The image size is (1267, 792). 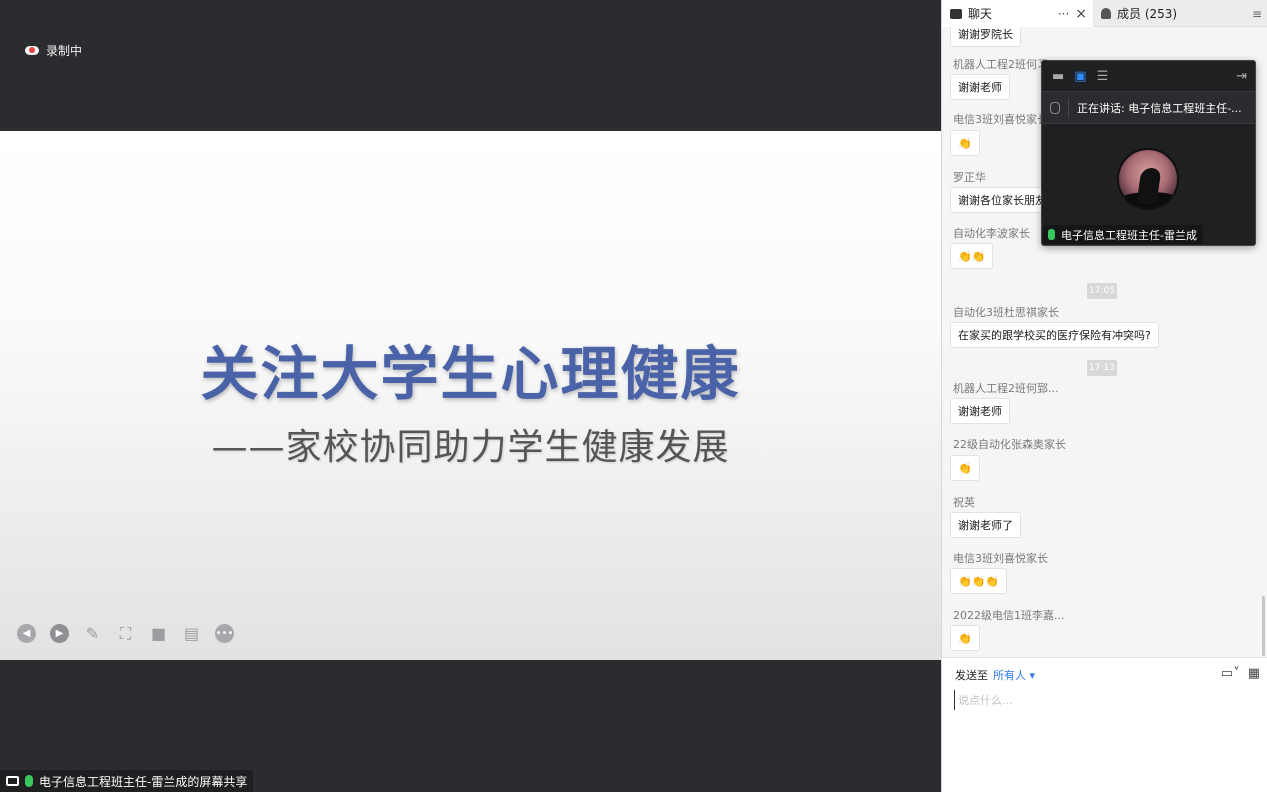 What do you see at coordinates (1263, 626) in the screenshot?
I see `chat-scrollbar` at bounding box center [1263, 626].